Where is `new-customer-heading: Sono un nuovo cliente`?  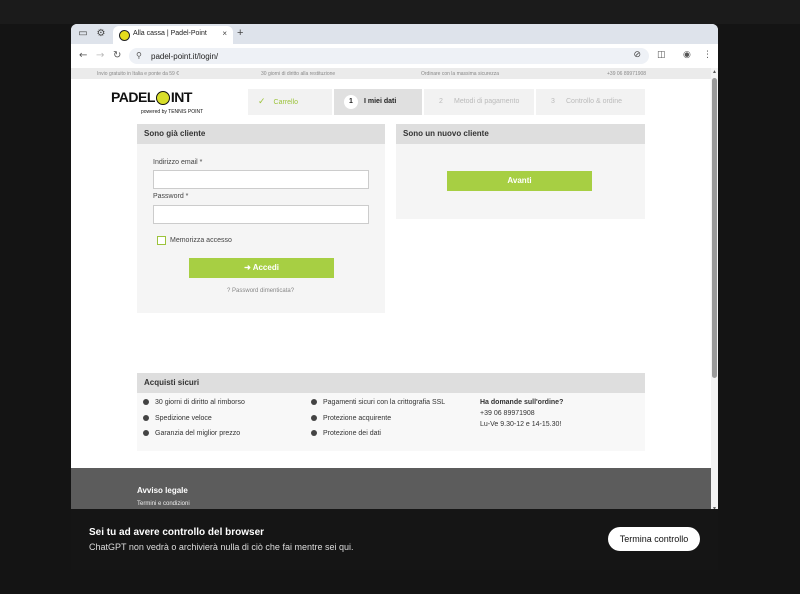 new-customer-heading: Sono un nuovo cliente is located at coordinates (520, 134).